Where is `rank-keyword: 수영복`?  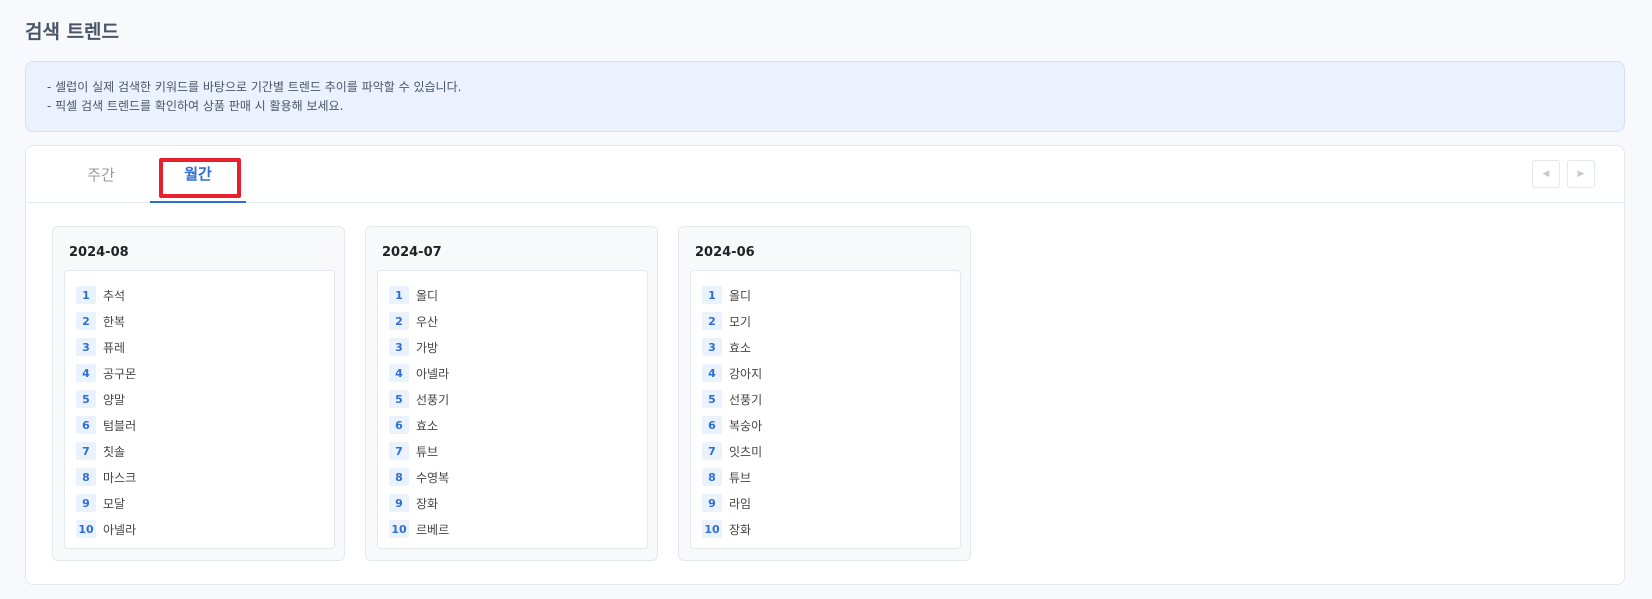
rank-keyword: 수영복 is located at coordinates (433, 477).